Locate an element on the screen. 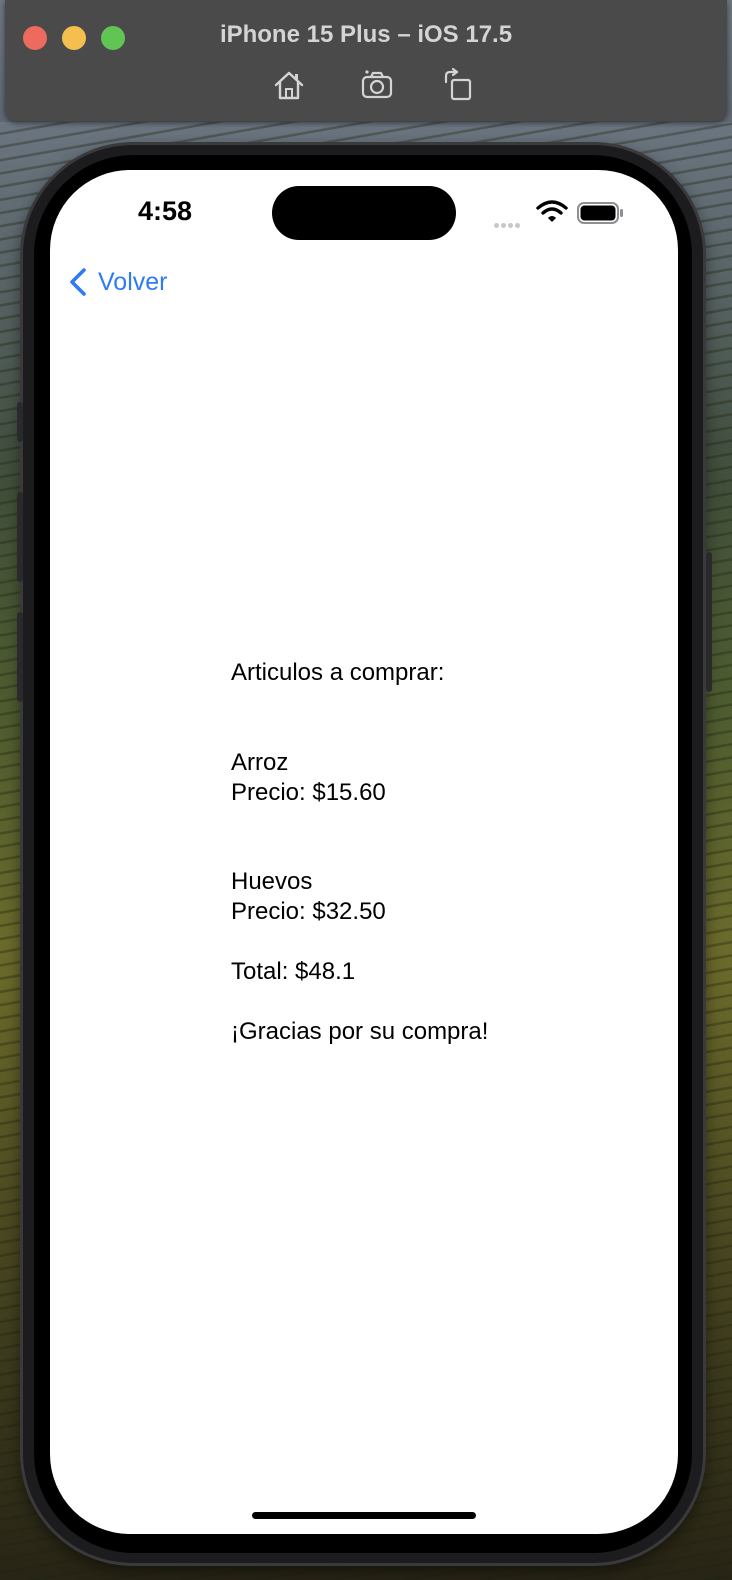 The width and height of the screenshot is (732, 1580). screenshot-icon is located at coordinates (377, 84).